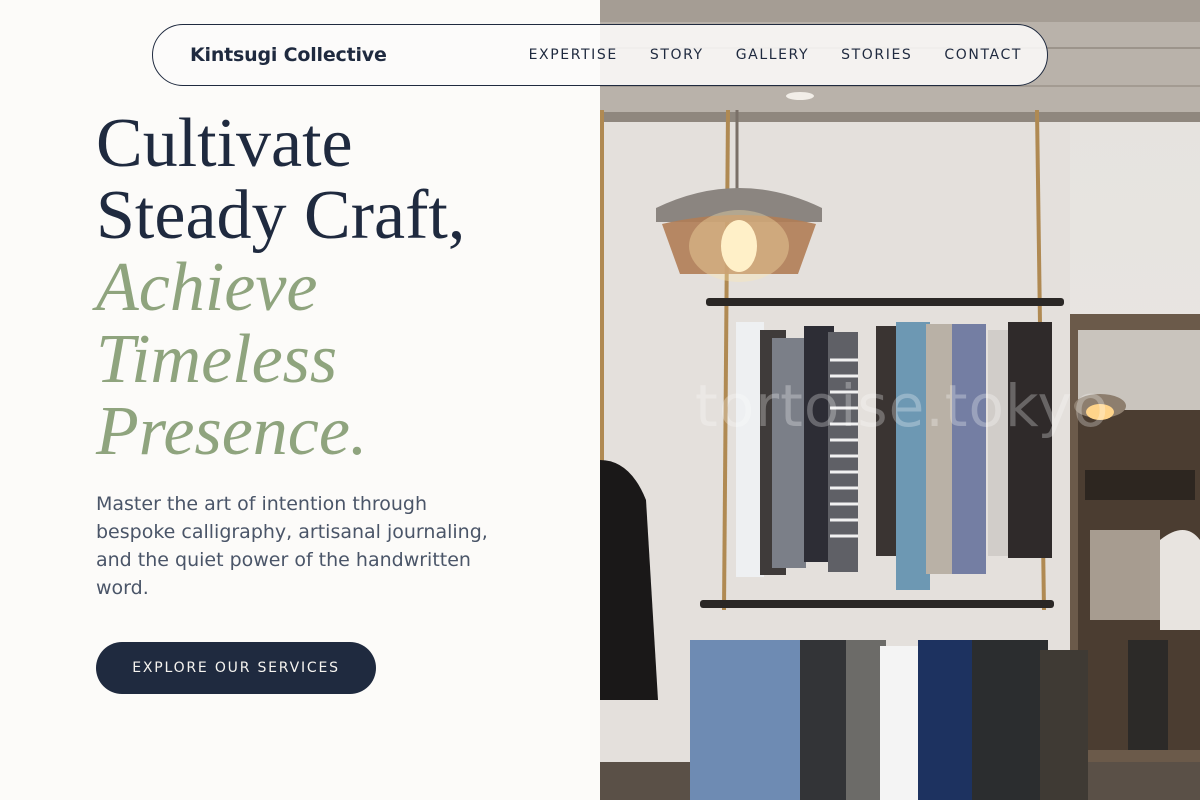  Describe the element at coordinates (288, 55) in the screenshot. I see `brand-logo: Kintsugi Collective` at that location.